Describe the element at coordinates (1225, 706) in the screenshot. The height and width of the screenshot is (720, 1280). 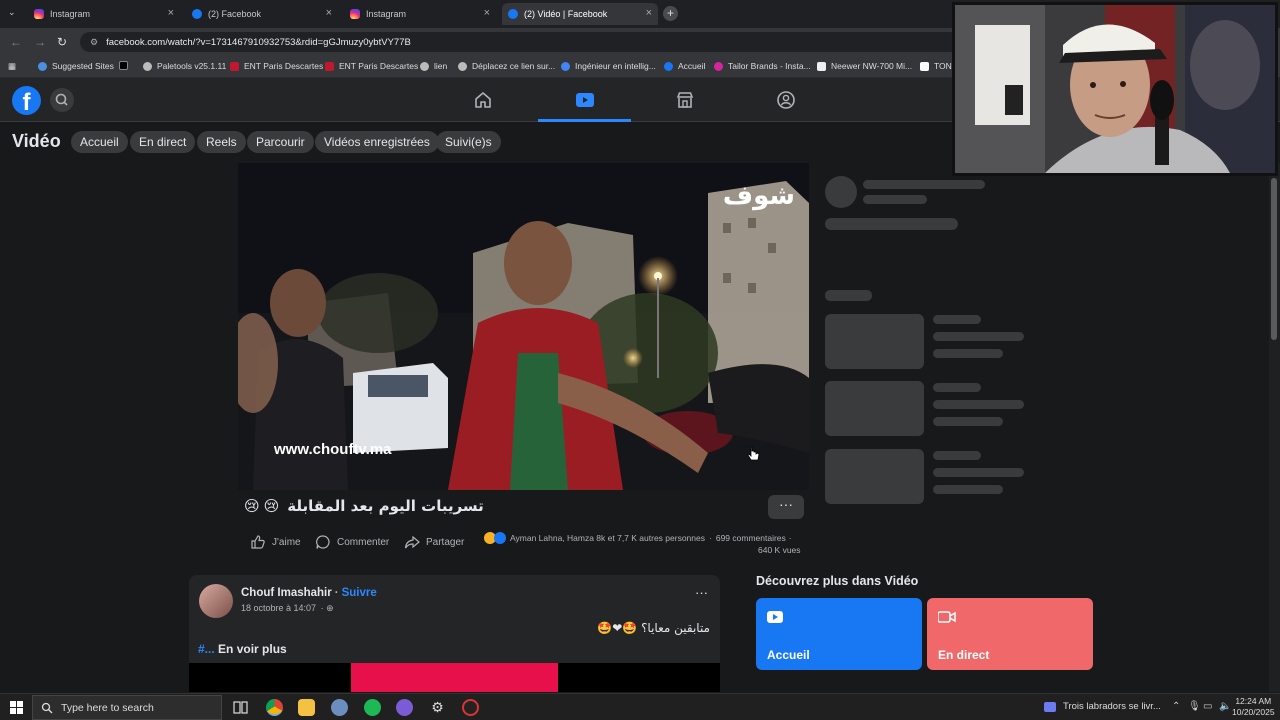
I see `volume-icon: 🔈` at that location.